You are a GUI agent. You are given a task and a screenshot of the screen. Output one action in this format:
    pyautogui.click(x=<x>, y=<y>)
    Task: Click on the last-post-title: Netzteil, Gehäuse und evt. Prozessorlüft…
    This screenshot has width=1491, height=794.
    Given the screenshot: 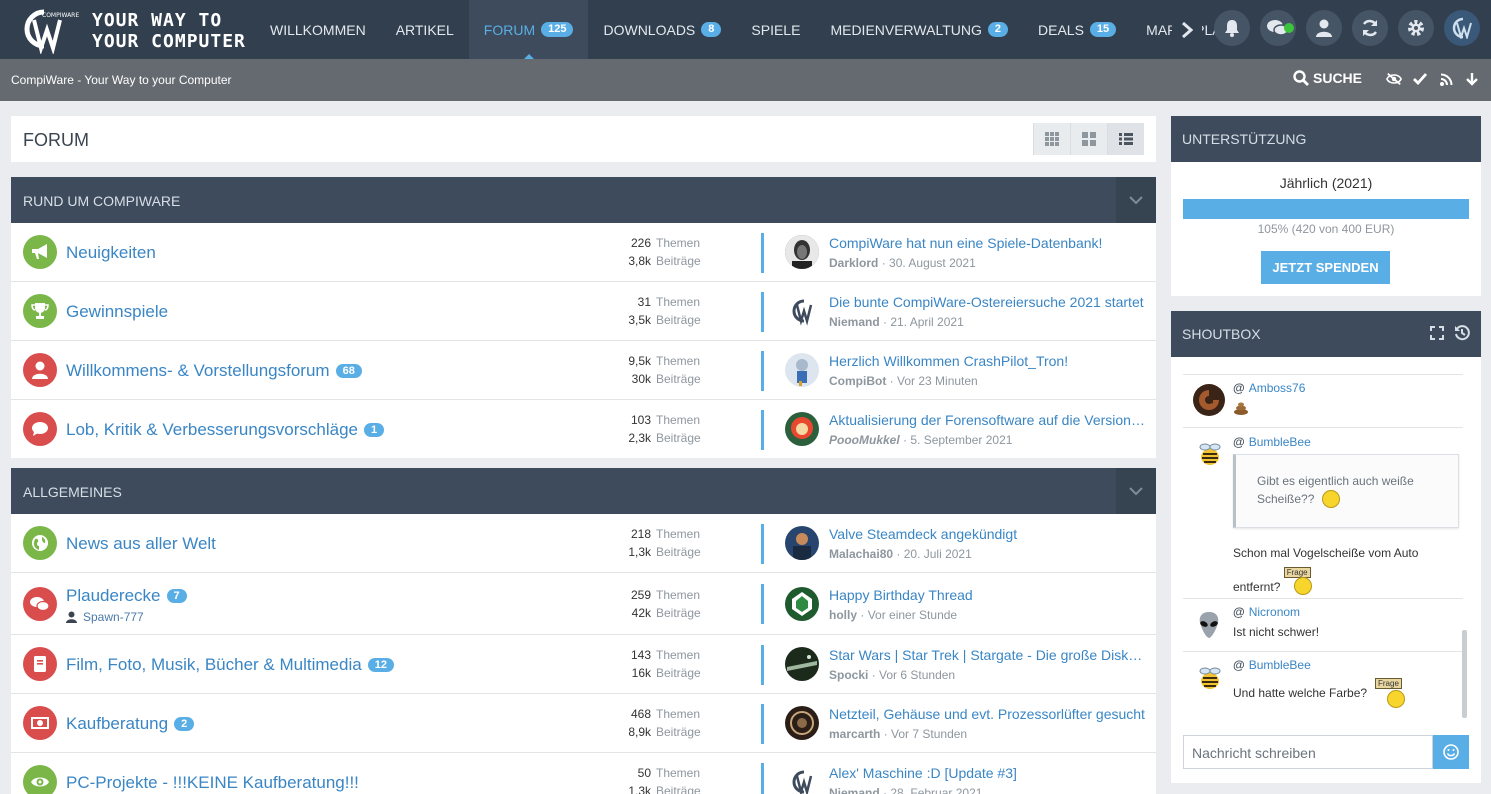 What is the action you would take?
    pyautogui.click(x=987, y=714)
    